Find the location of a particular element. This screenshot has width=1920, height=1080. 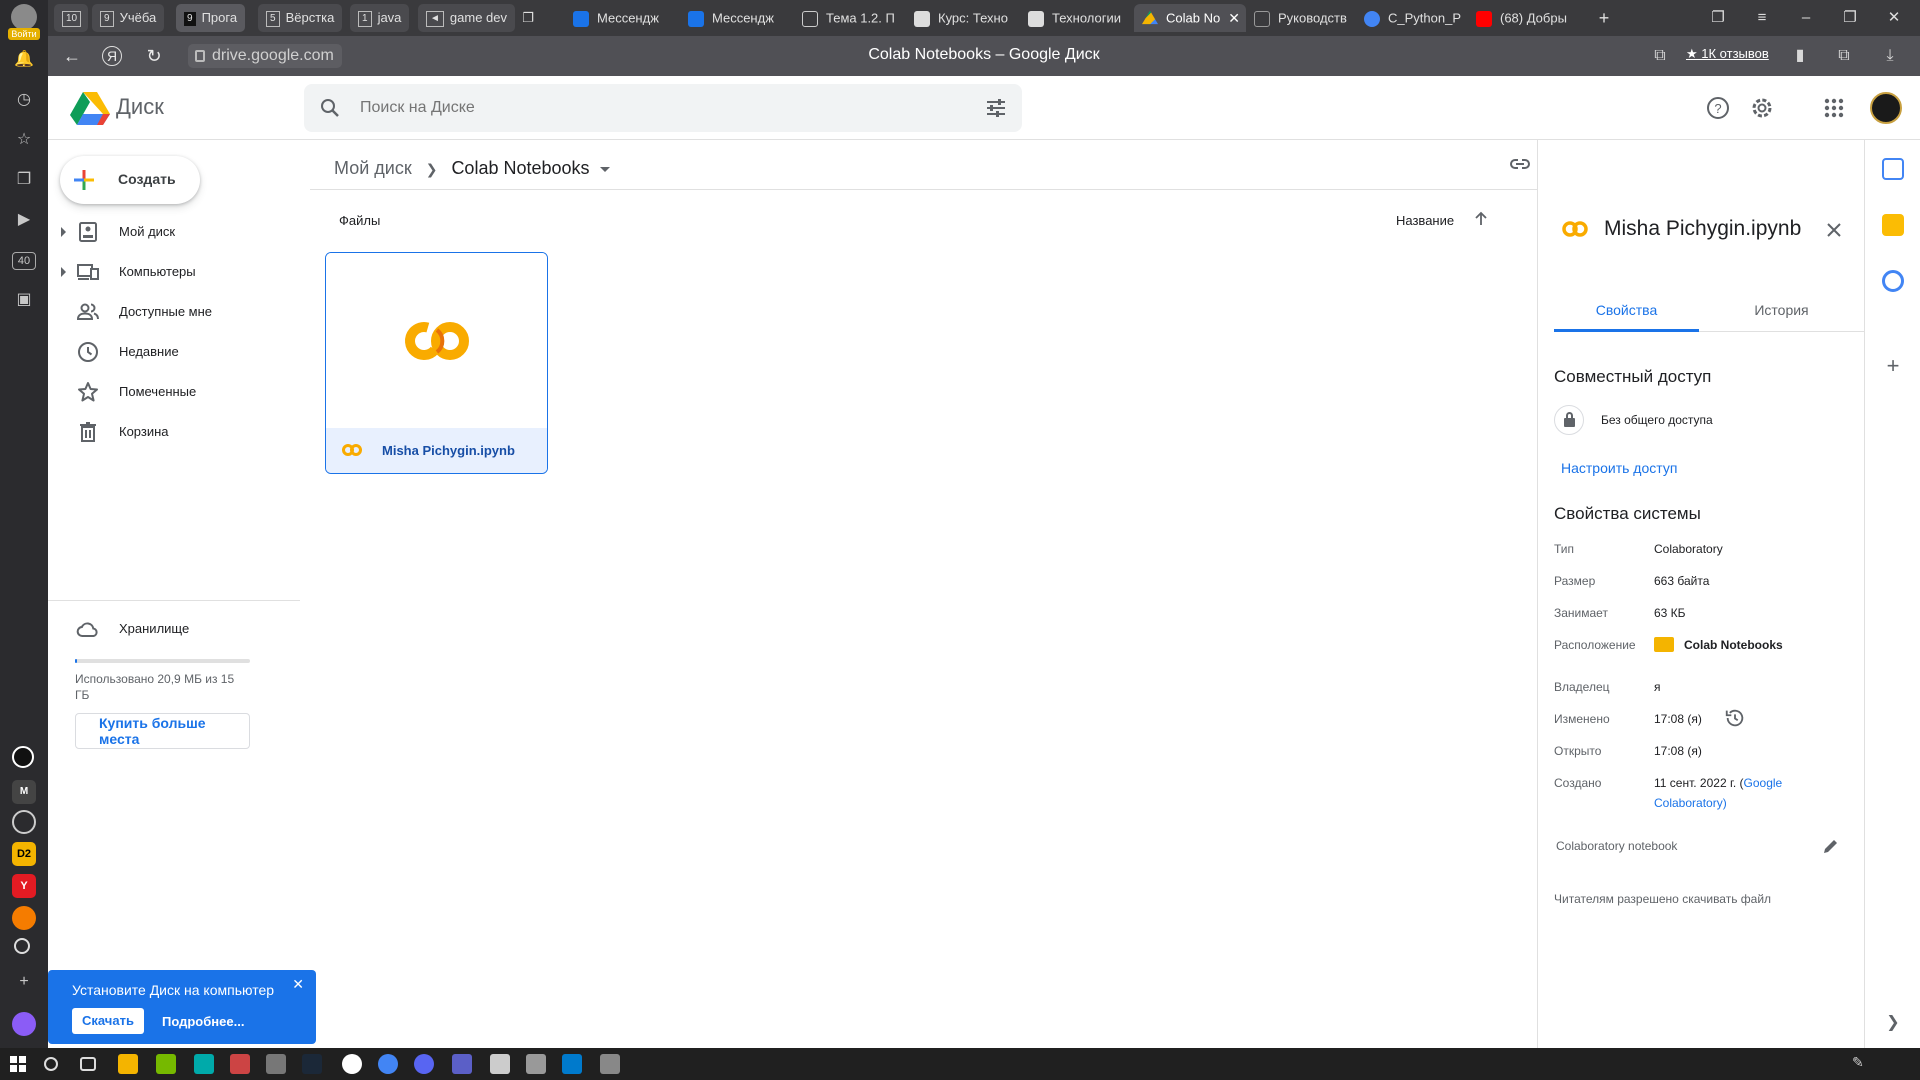

tab-topic: Тема 1.2. П is located at coordinates (850, 18).